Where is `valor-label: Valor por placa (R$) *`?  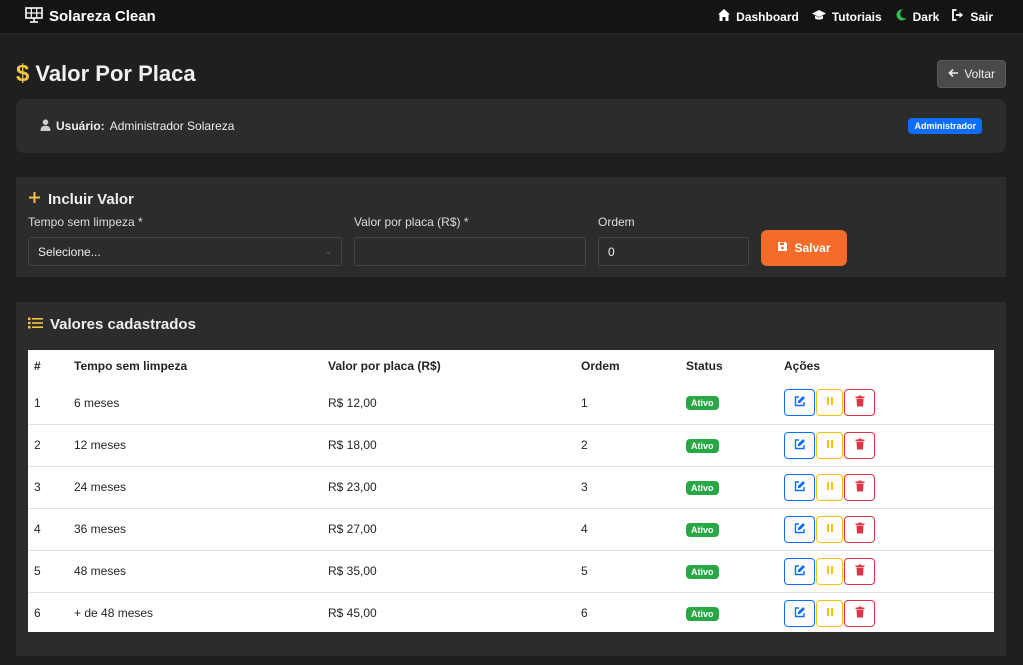 valor-label: Valor por placa (R$) * is located at coordinates (411, 222).